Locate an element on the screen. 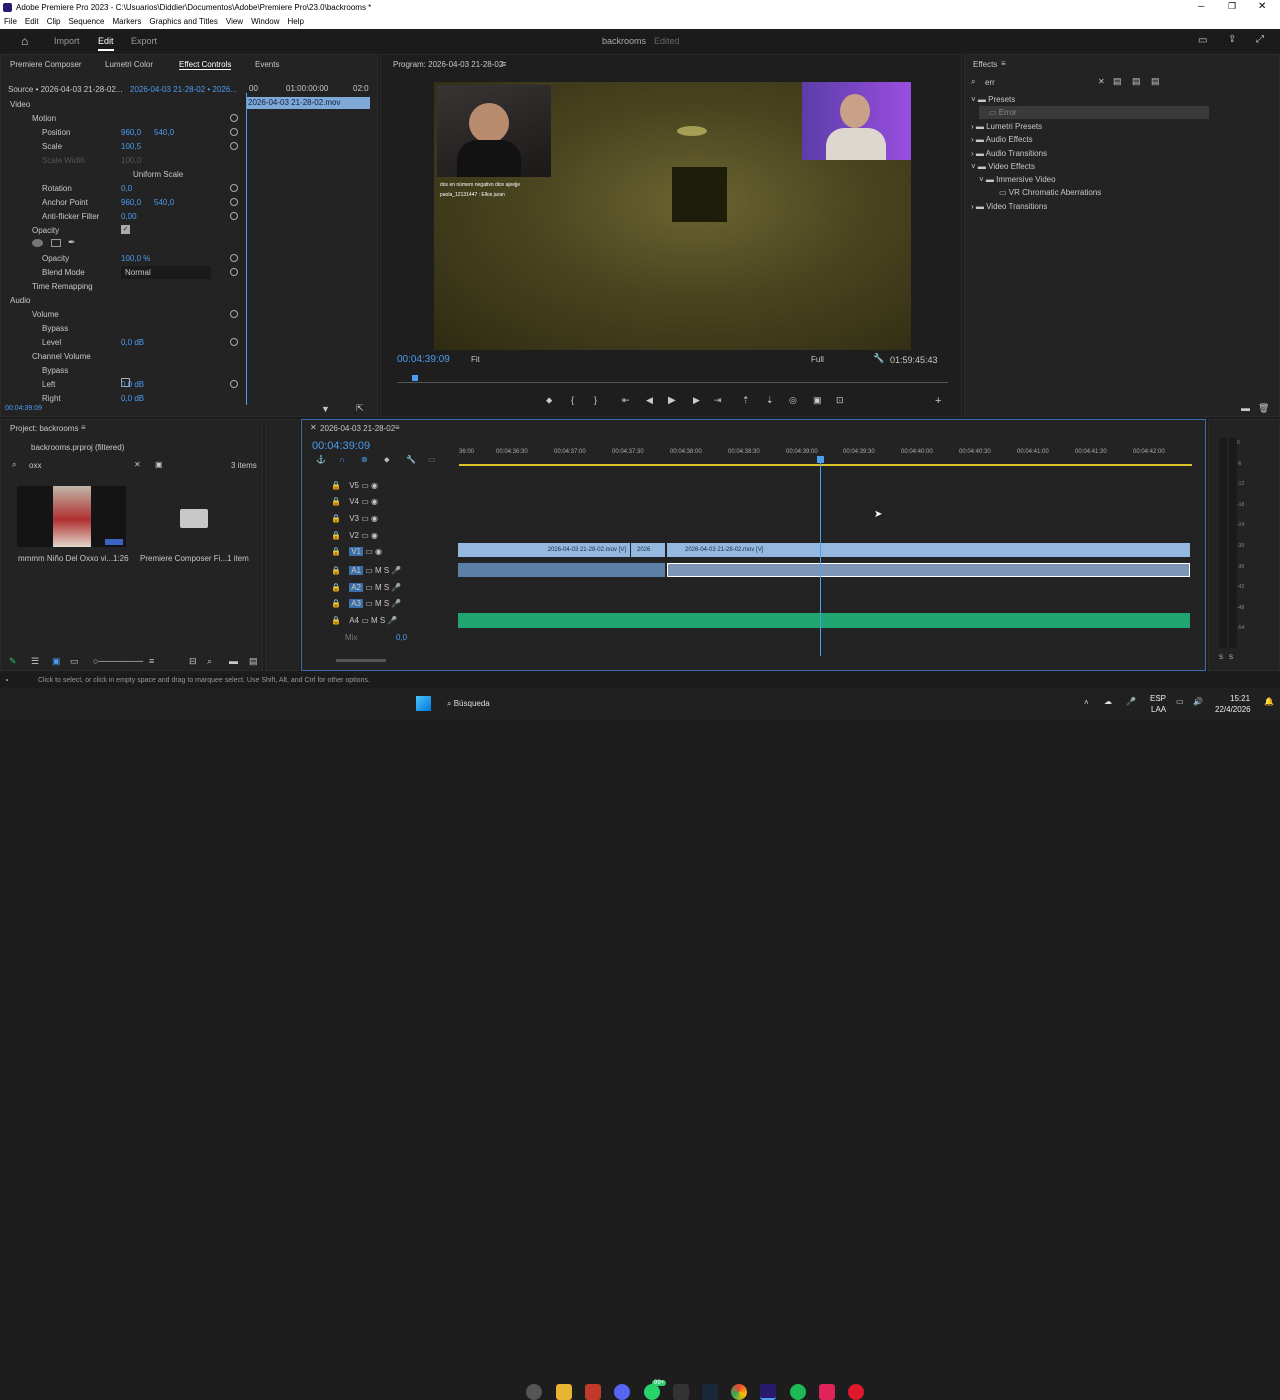 The width and height of the screenshot is (1280, 1400). effects-menu-icon: ≡ is located at coordinates (1003, 63).